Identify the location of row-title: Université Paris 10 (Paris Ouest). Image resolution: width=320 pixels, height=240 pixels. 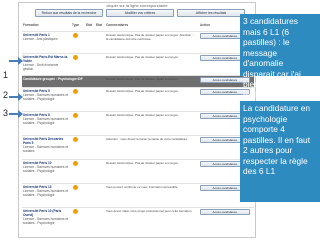
(42, 213).